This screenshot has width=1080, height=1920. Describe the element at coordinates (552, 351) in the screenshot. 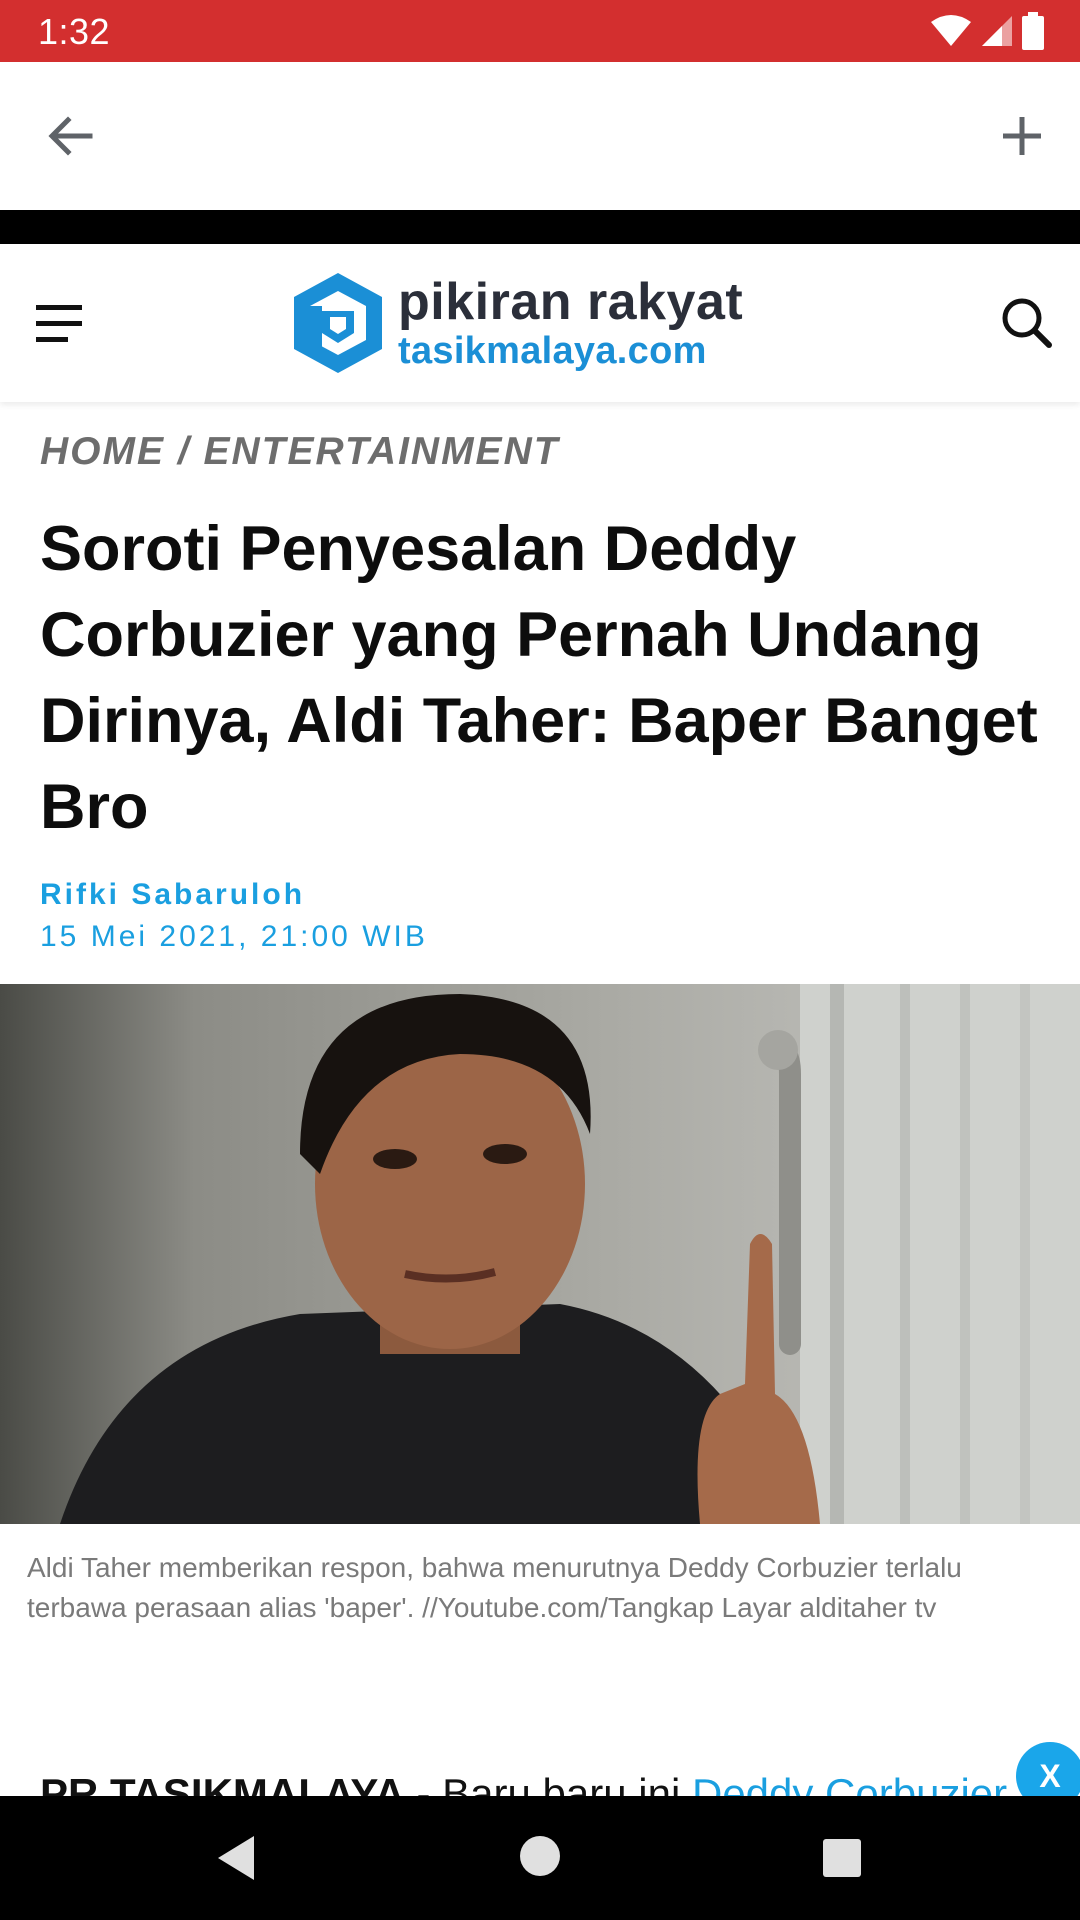

I see `logo-domain: tasikmalaya.com` at that location.